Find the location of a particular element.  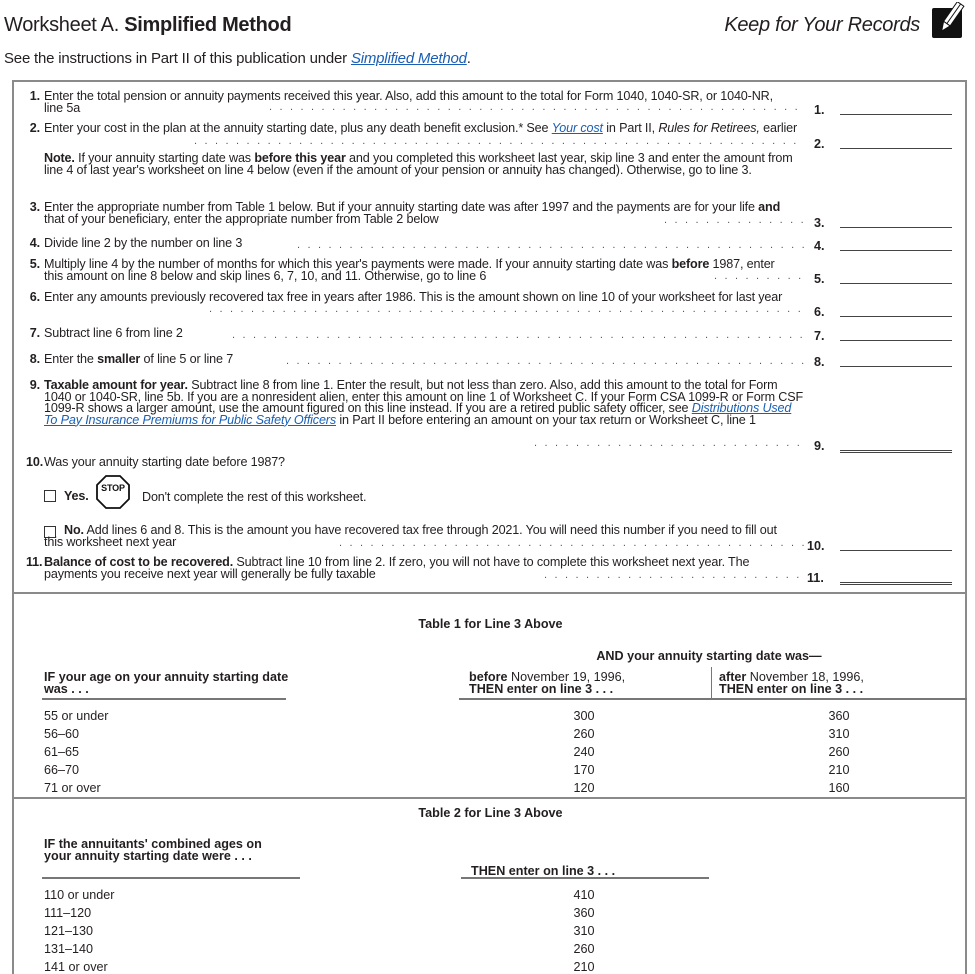

table-1-group-header: AND your annuity starting date was— is located at coordinates (709, 656).